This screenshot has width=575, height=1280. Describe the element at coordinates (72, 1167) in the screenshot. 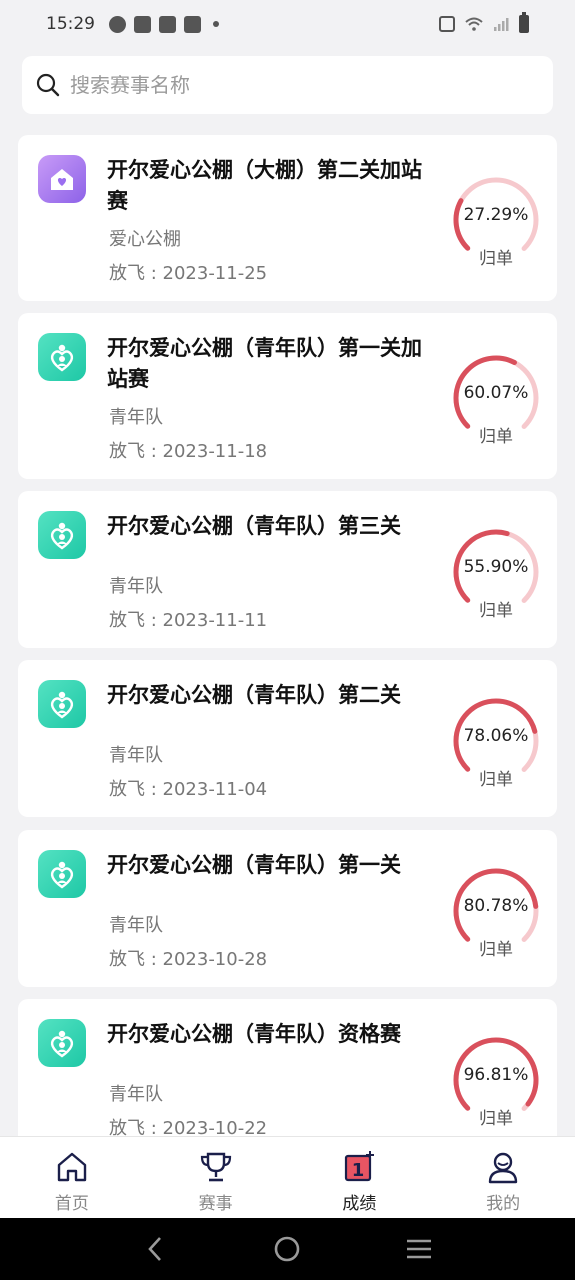

I see `home-icon` at that location.